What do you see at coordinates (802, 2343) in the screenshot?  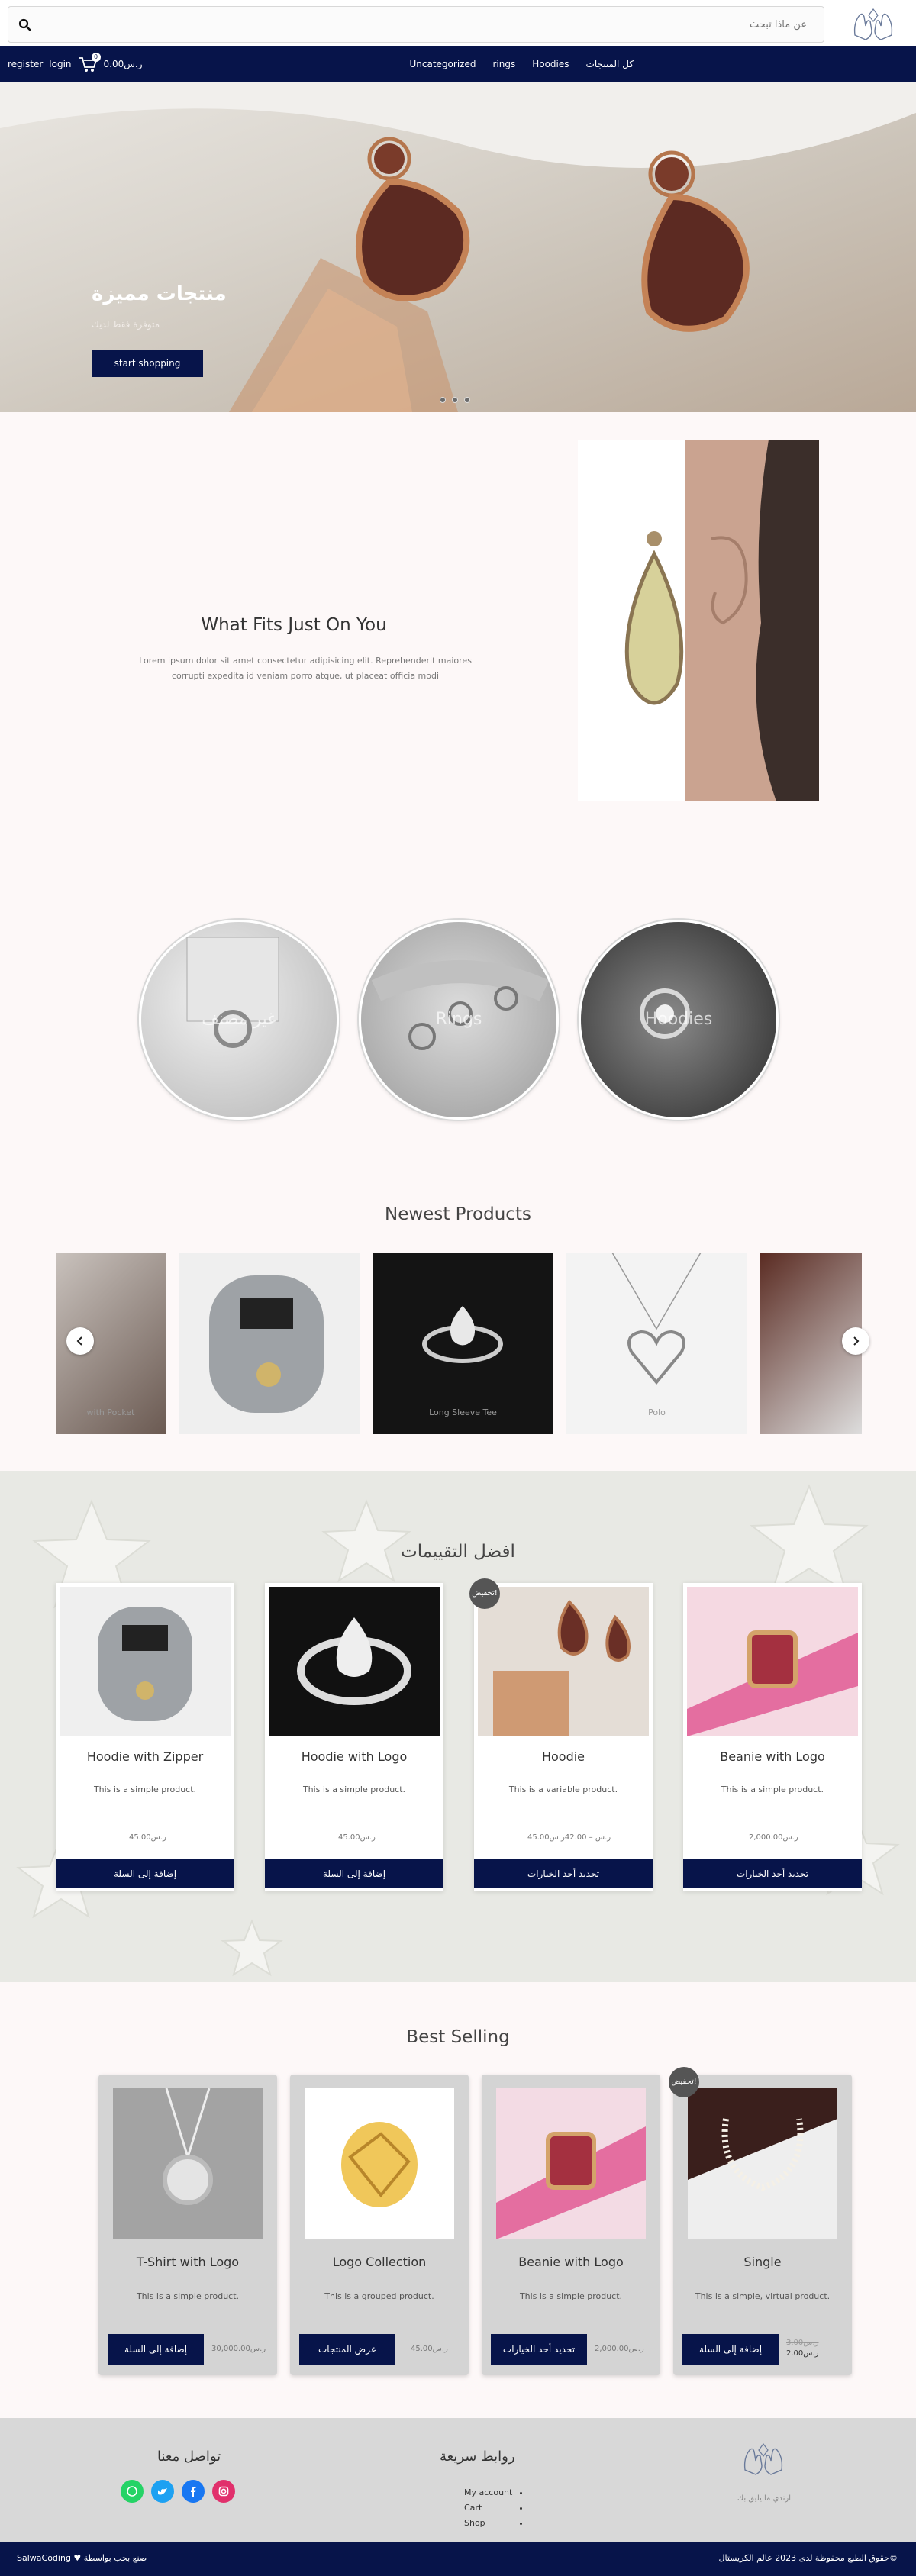 I see `product-old-price: 3.00ر.س` at bounding box center [802, 2343].